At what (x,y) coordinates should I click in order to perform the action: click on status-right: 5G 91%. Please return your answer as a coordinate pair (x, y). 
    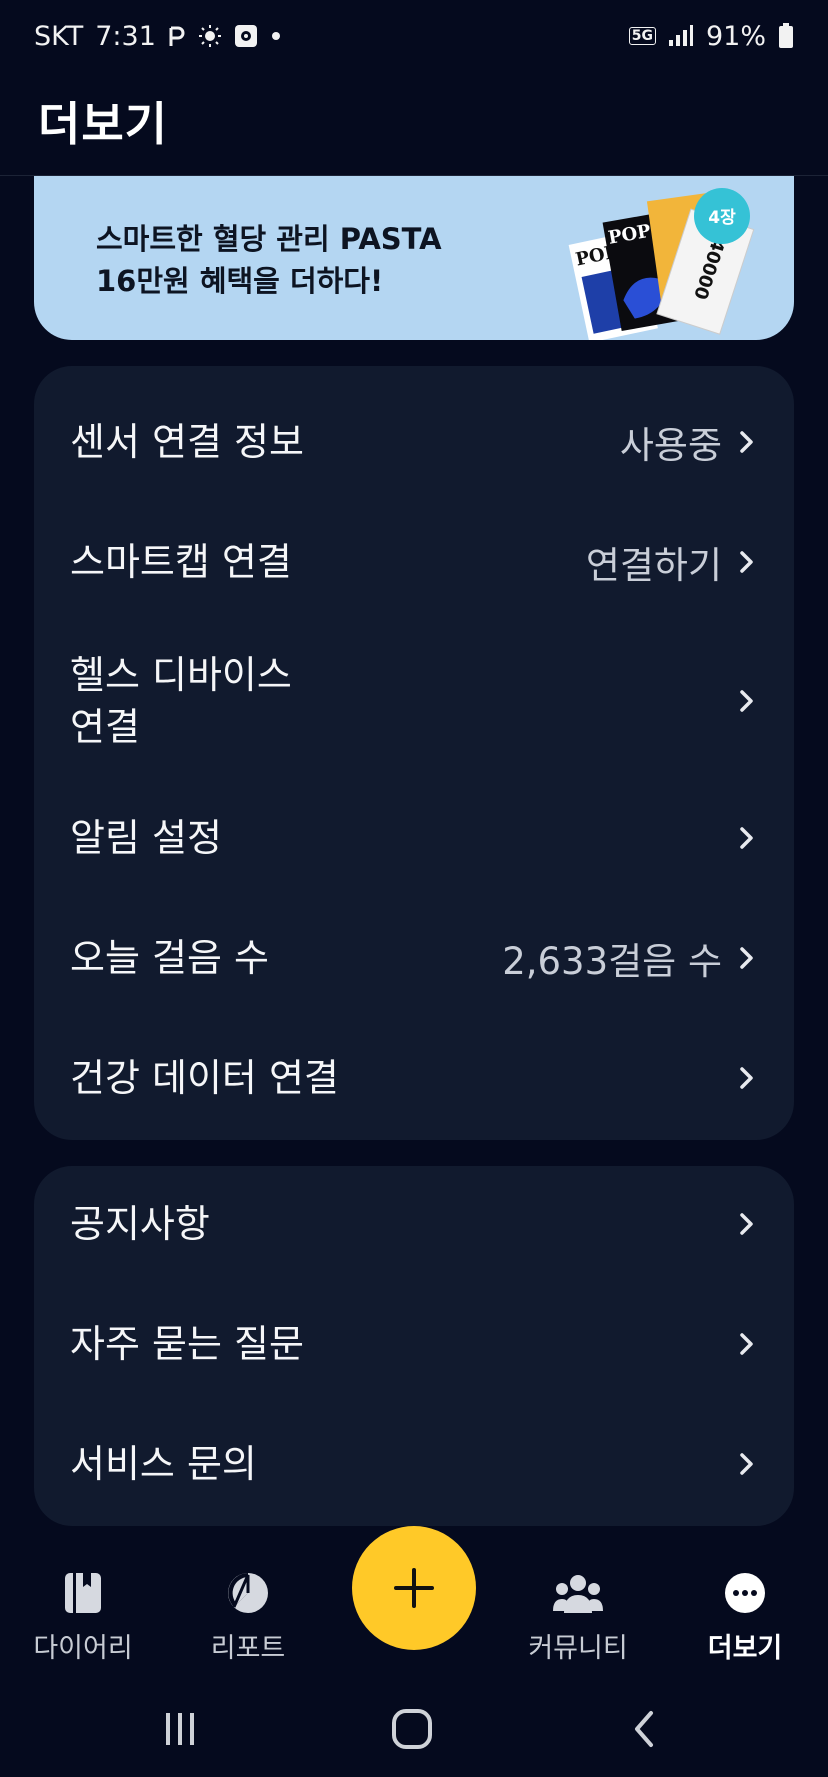
    Looking at the image, I should click on (711, 36).